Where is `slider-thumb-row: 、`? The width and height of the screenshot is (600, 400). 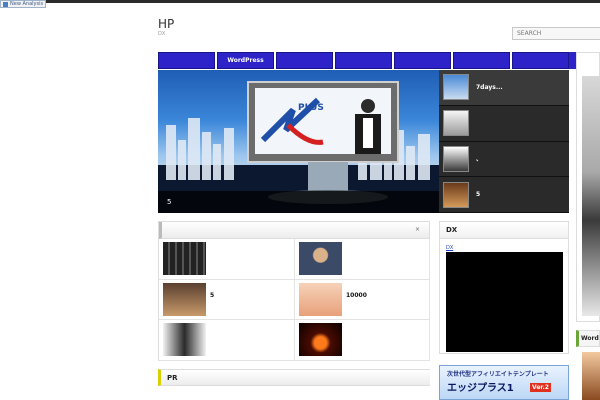
slider-thumb-row: 、 is located at coordinates (504, 160).